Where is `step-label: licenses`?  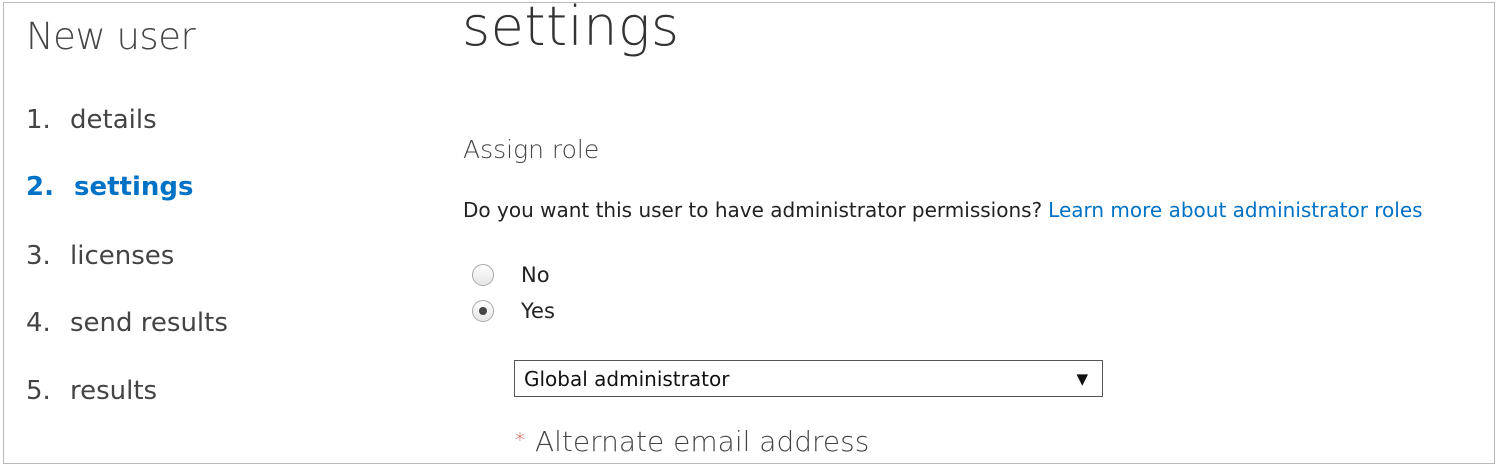
step-label: licenses is located at coordinates (122, 256).